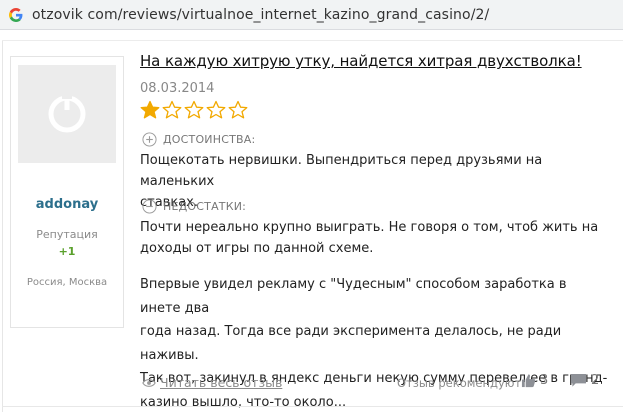  What do you see at coordinates (67, 282) in the screenshot?
I see `user-location: Россия, Москва` at bounding box center [67, 282].